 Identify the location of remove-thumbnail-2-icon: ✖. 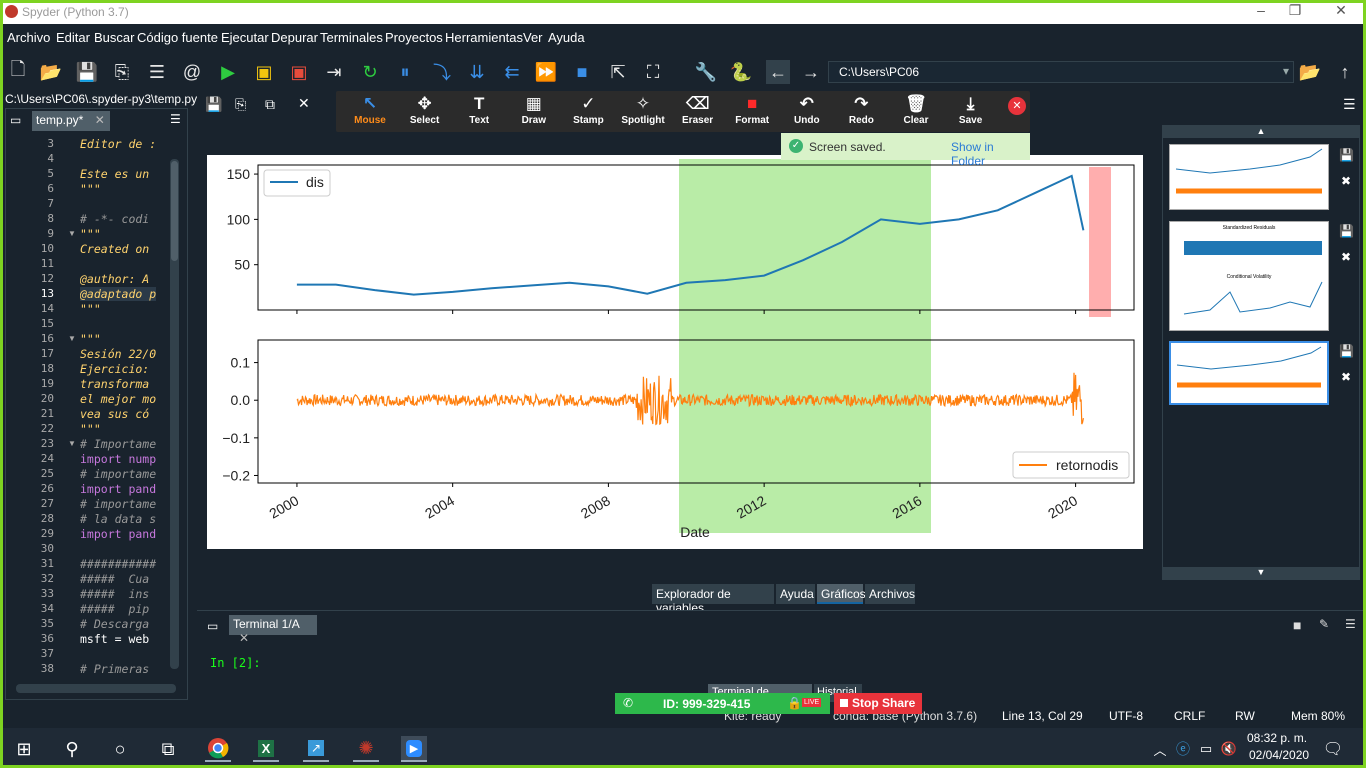
(1346, 257).